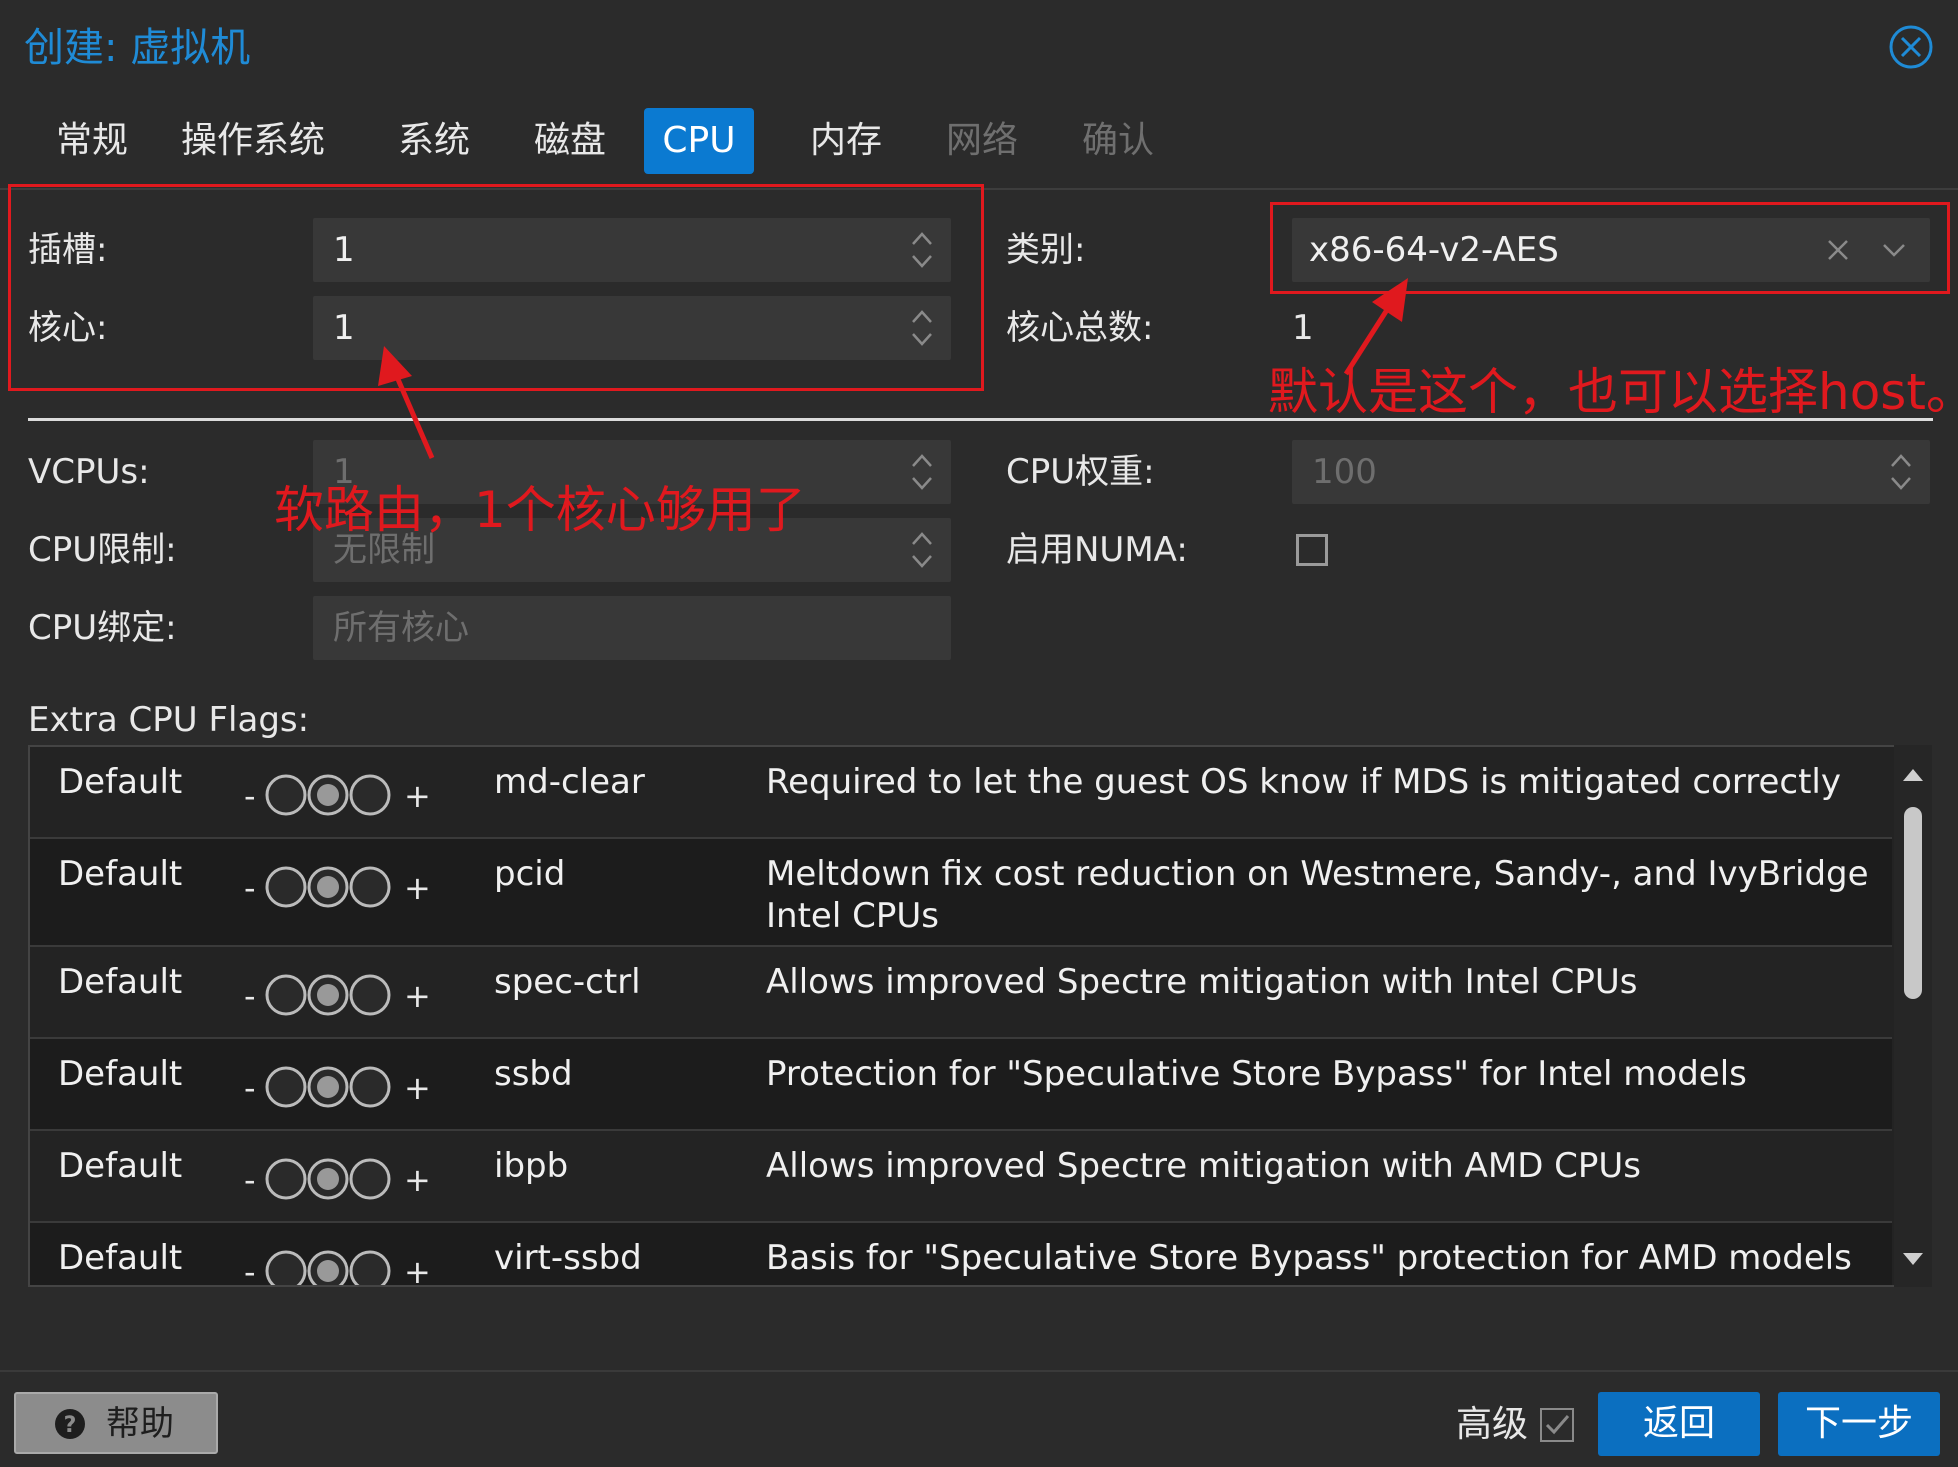 Image resolution: width=1958 pixels, height=1467 pixels. What do you see at coordinates (1613, 392) in the screenshot?
I see `annotation-text-right: 默认是这个，也可以选择host。` at bounding box center [1613, 392].